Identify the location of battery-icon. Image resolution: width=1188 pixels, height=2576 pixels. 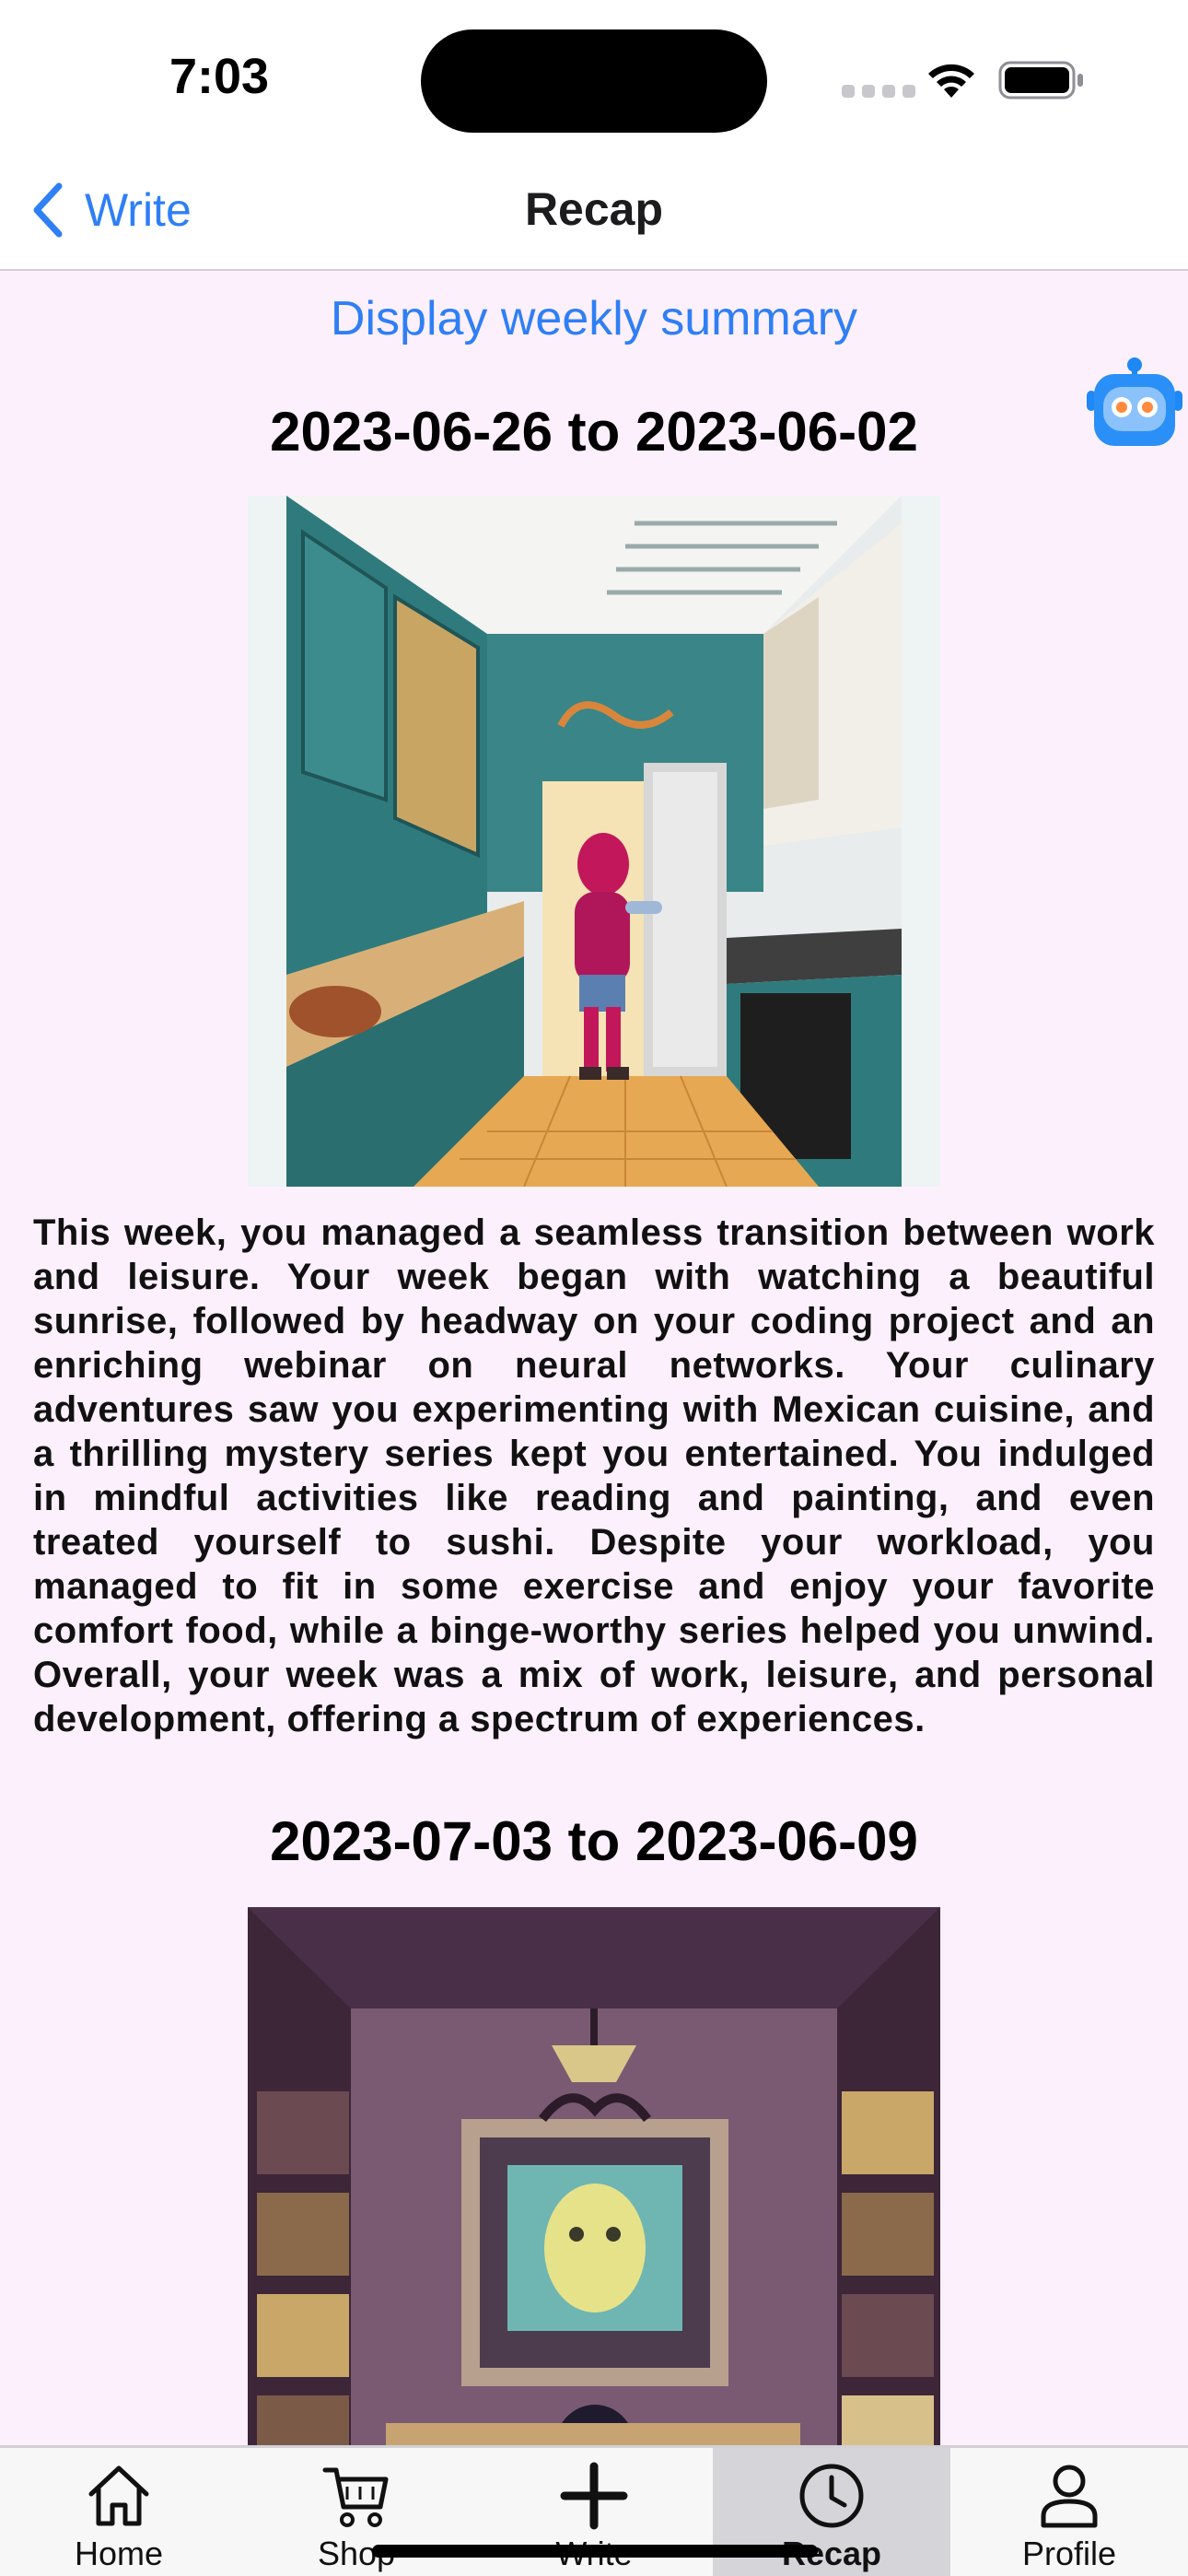
(1040, 80).